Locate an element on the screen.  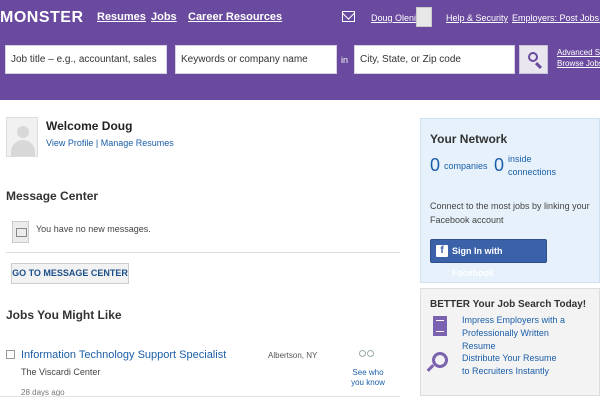
see-who-you-know-link: See who you know is located at coordinates (368, 378).